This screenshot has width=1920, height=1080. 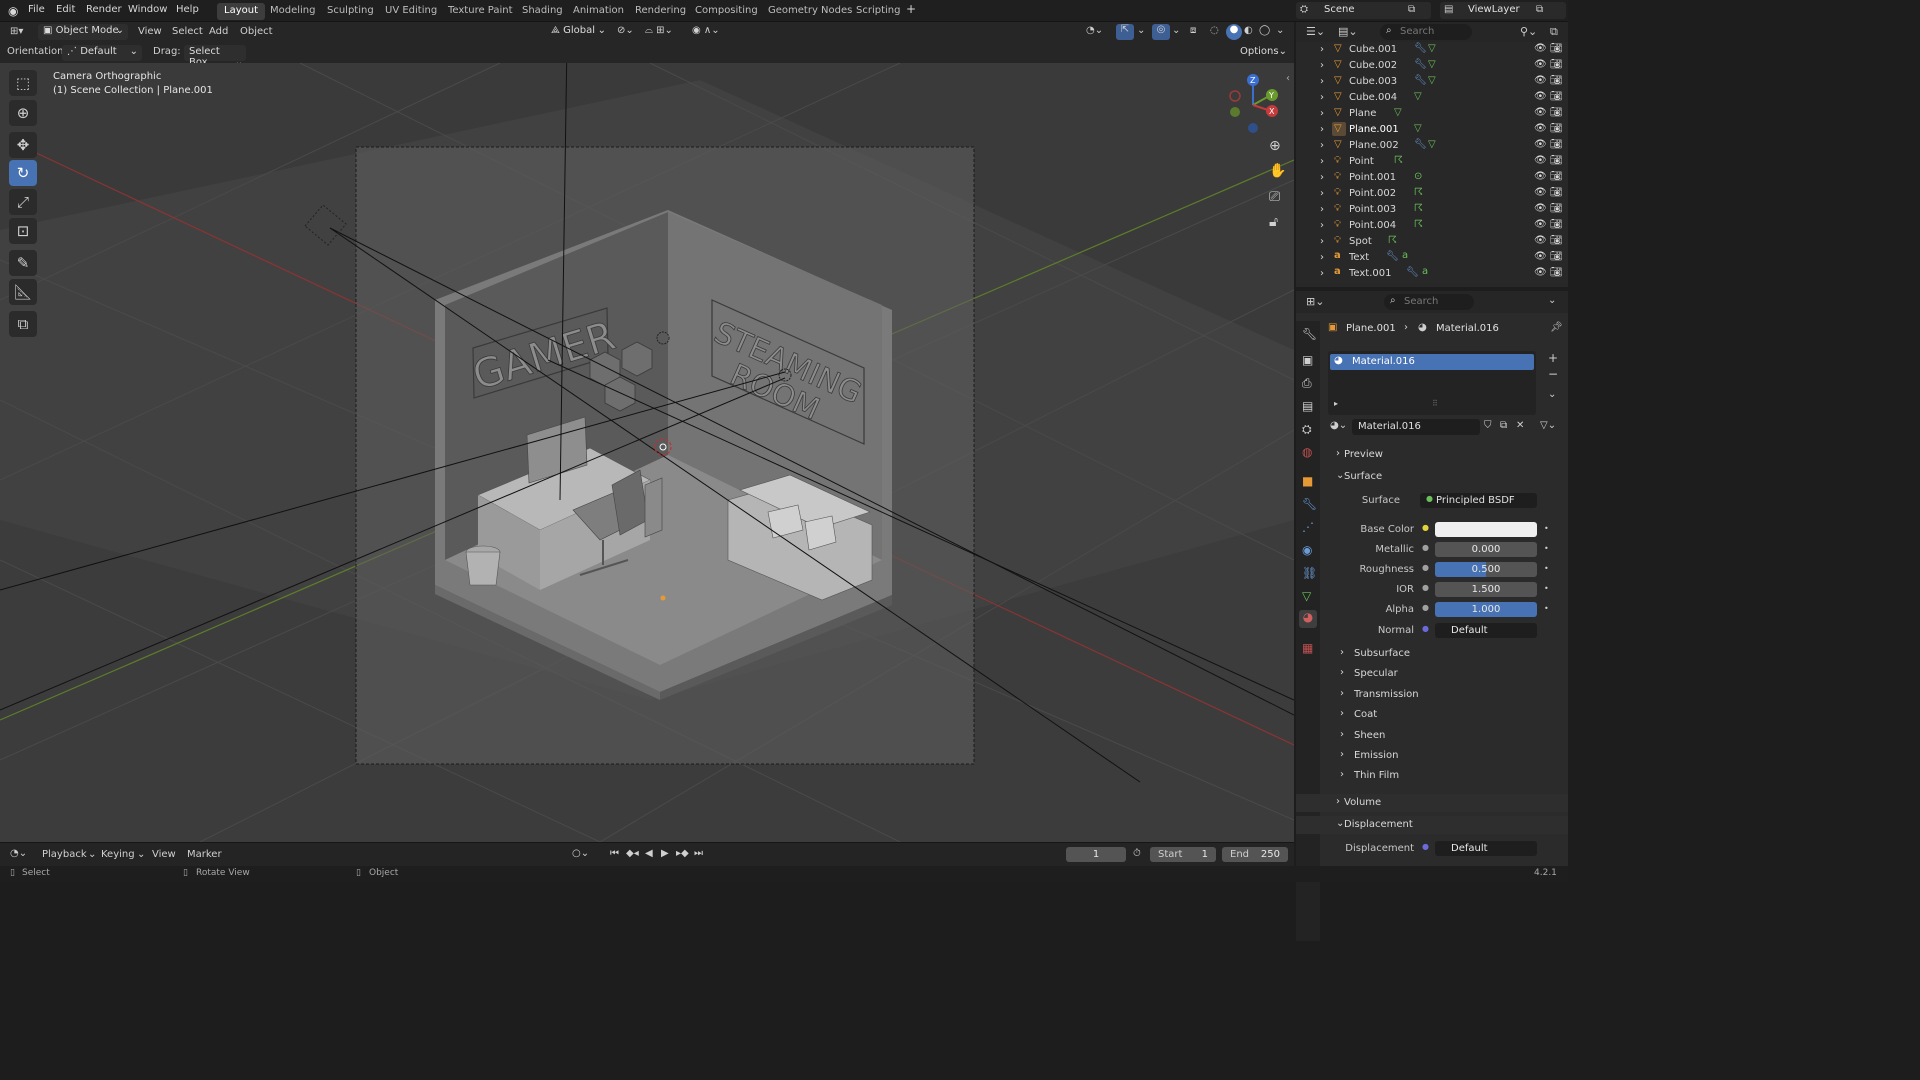 What do you see at coordinates (1348, 31) in the screenshot?
I see `display-mode-icon: ▤⌄` at bounding box center [1348, 31].